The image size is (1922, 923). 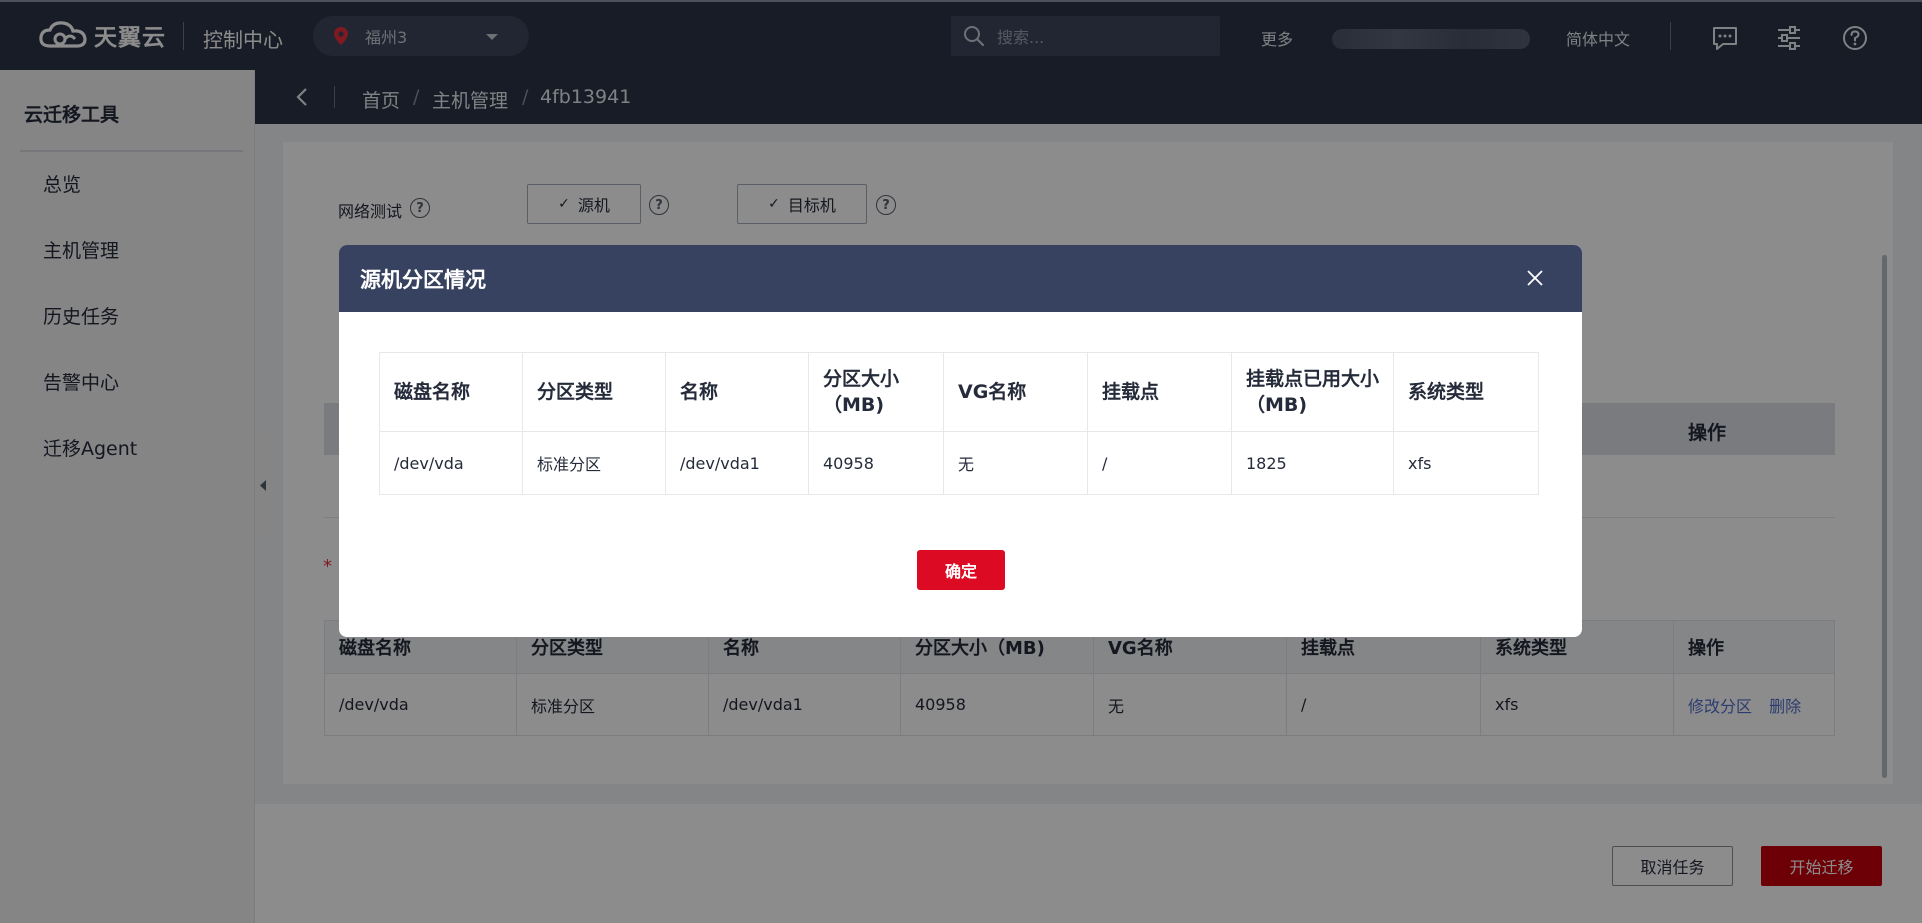 I want to click on column-header: 挂载点, so click(x=1159, y=392).